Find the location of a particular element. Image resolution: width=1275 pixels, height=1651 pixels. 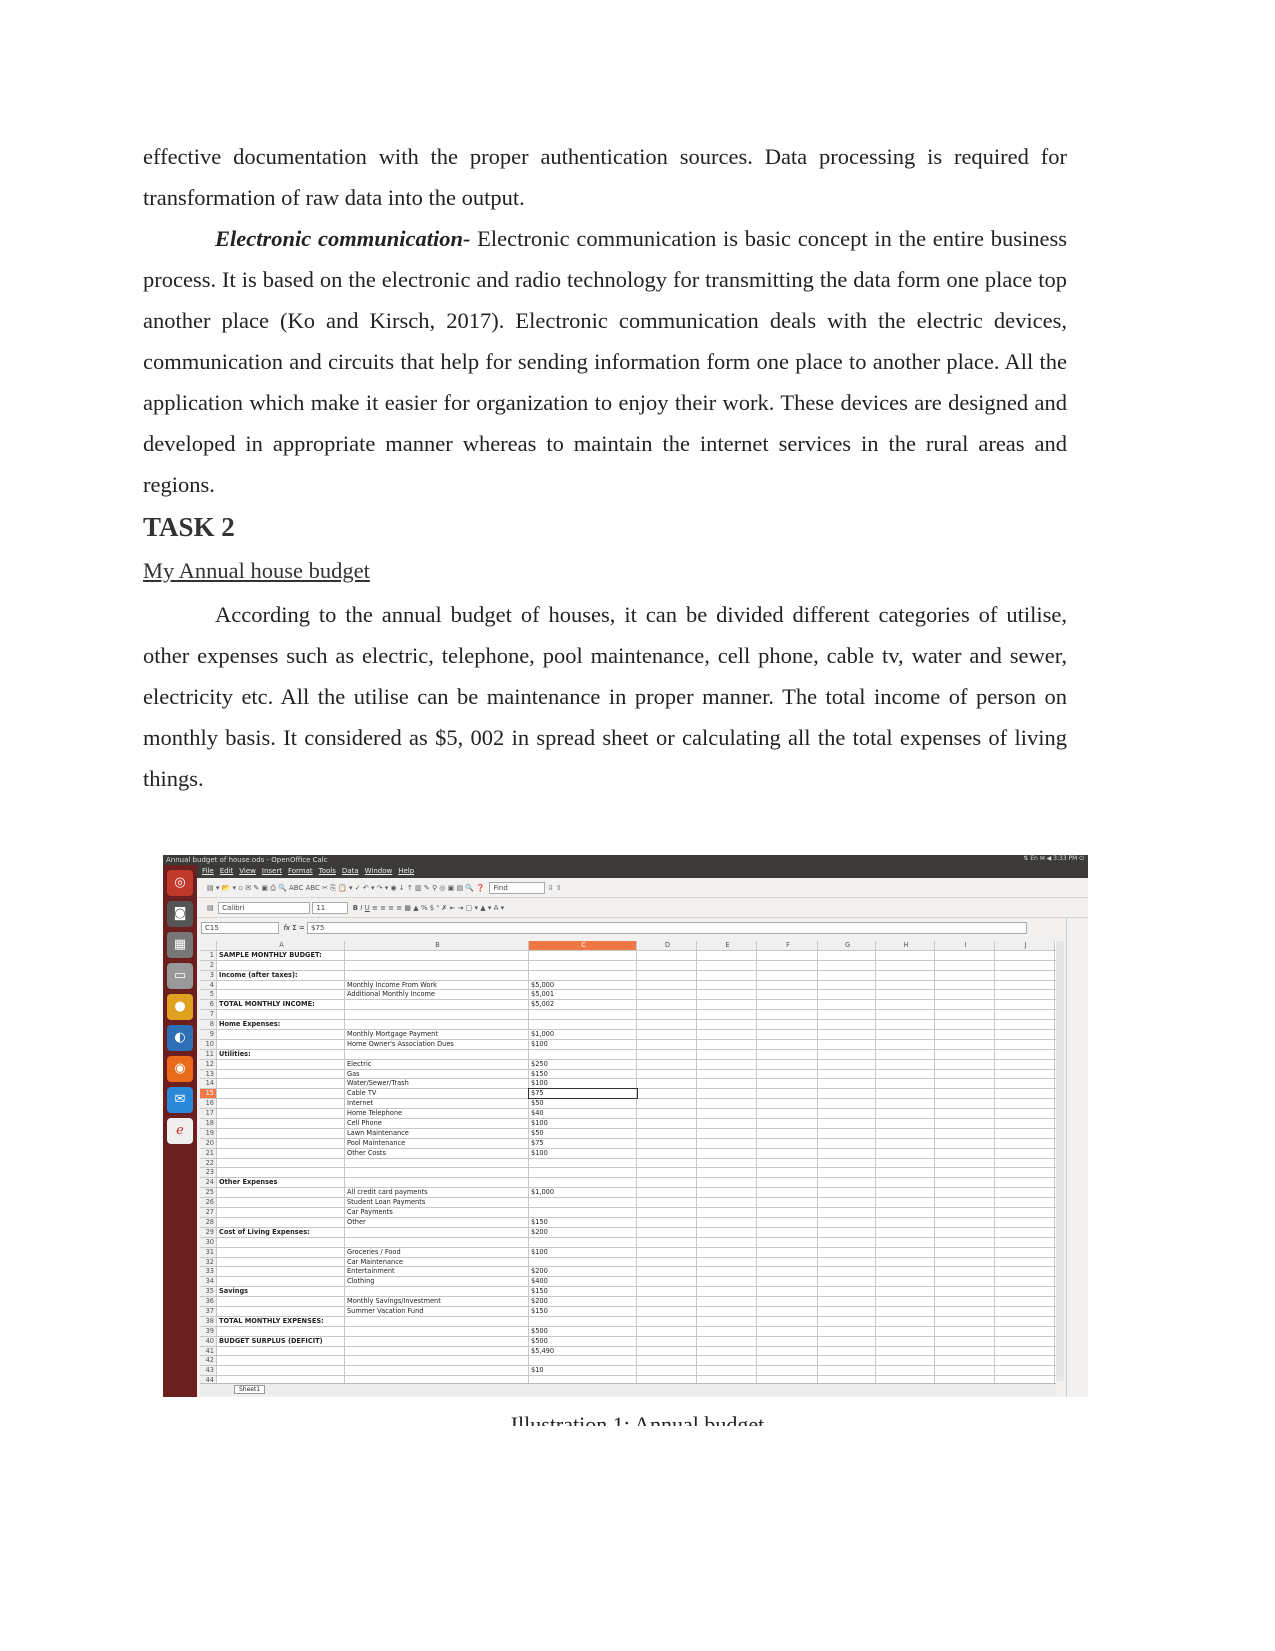

row-header: 26 is located at coordinates (208, 1203).